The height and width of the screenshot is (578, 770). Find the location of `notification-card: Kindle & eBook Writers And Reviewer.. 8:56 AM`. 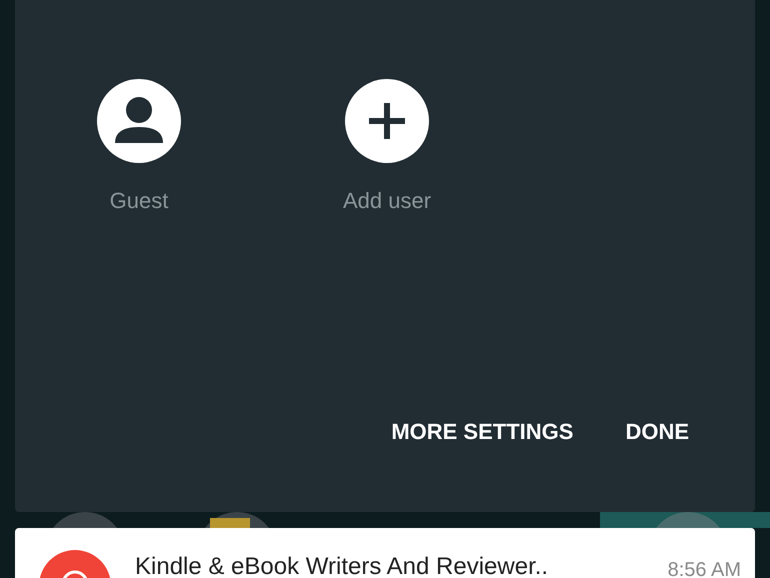

notification-card: Kindle & eBook Writers And Reviewer.. 8:56 AM is located at coordinates (385, 553).